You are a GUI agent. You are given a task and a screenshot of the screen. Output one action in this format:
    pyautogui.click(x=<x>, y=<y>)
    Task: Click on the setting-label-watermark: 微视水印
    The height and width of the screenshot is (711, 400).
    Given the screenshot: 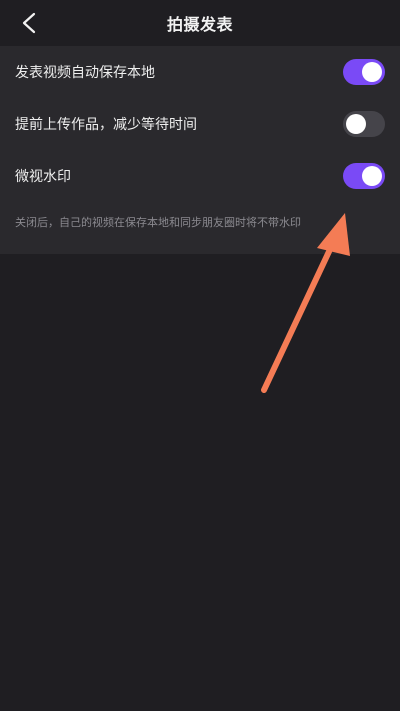 What is the action you would take?
    pyautogui.click(x=43, y=177)
    